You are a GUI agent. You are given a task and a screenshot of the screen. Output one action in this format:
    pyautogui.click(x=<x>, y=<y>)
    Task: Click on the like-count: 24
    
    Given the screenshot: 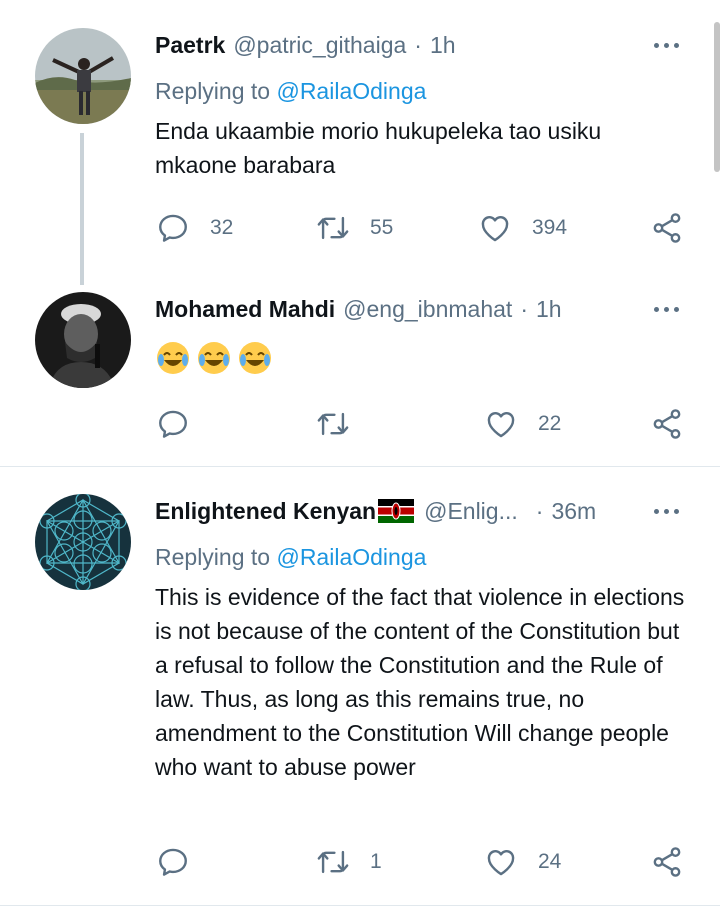 What is the action you would take?
    pyautogui.click(x=550, y=861)
    